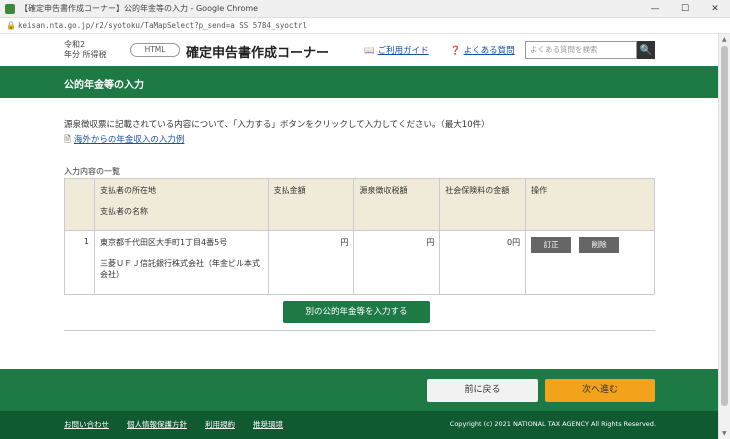 This screenshot has height=439, width=730. Describe the element at coordinates (590, 204) in the screenshot. I see `operation-header: 操作` at that location.